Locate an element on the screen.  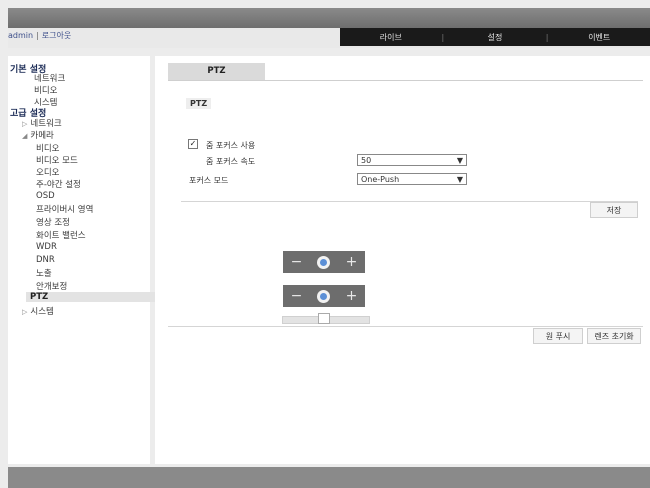
sidebar-item-network: 네트워크 is located at coordinates (49, 78).